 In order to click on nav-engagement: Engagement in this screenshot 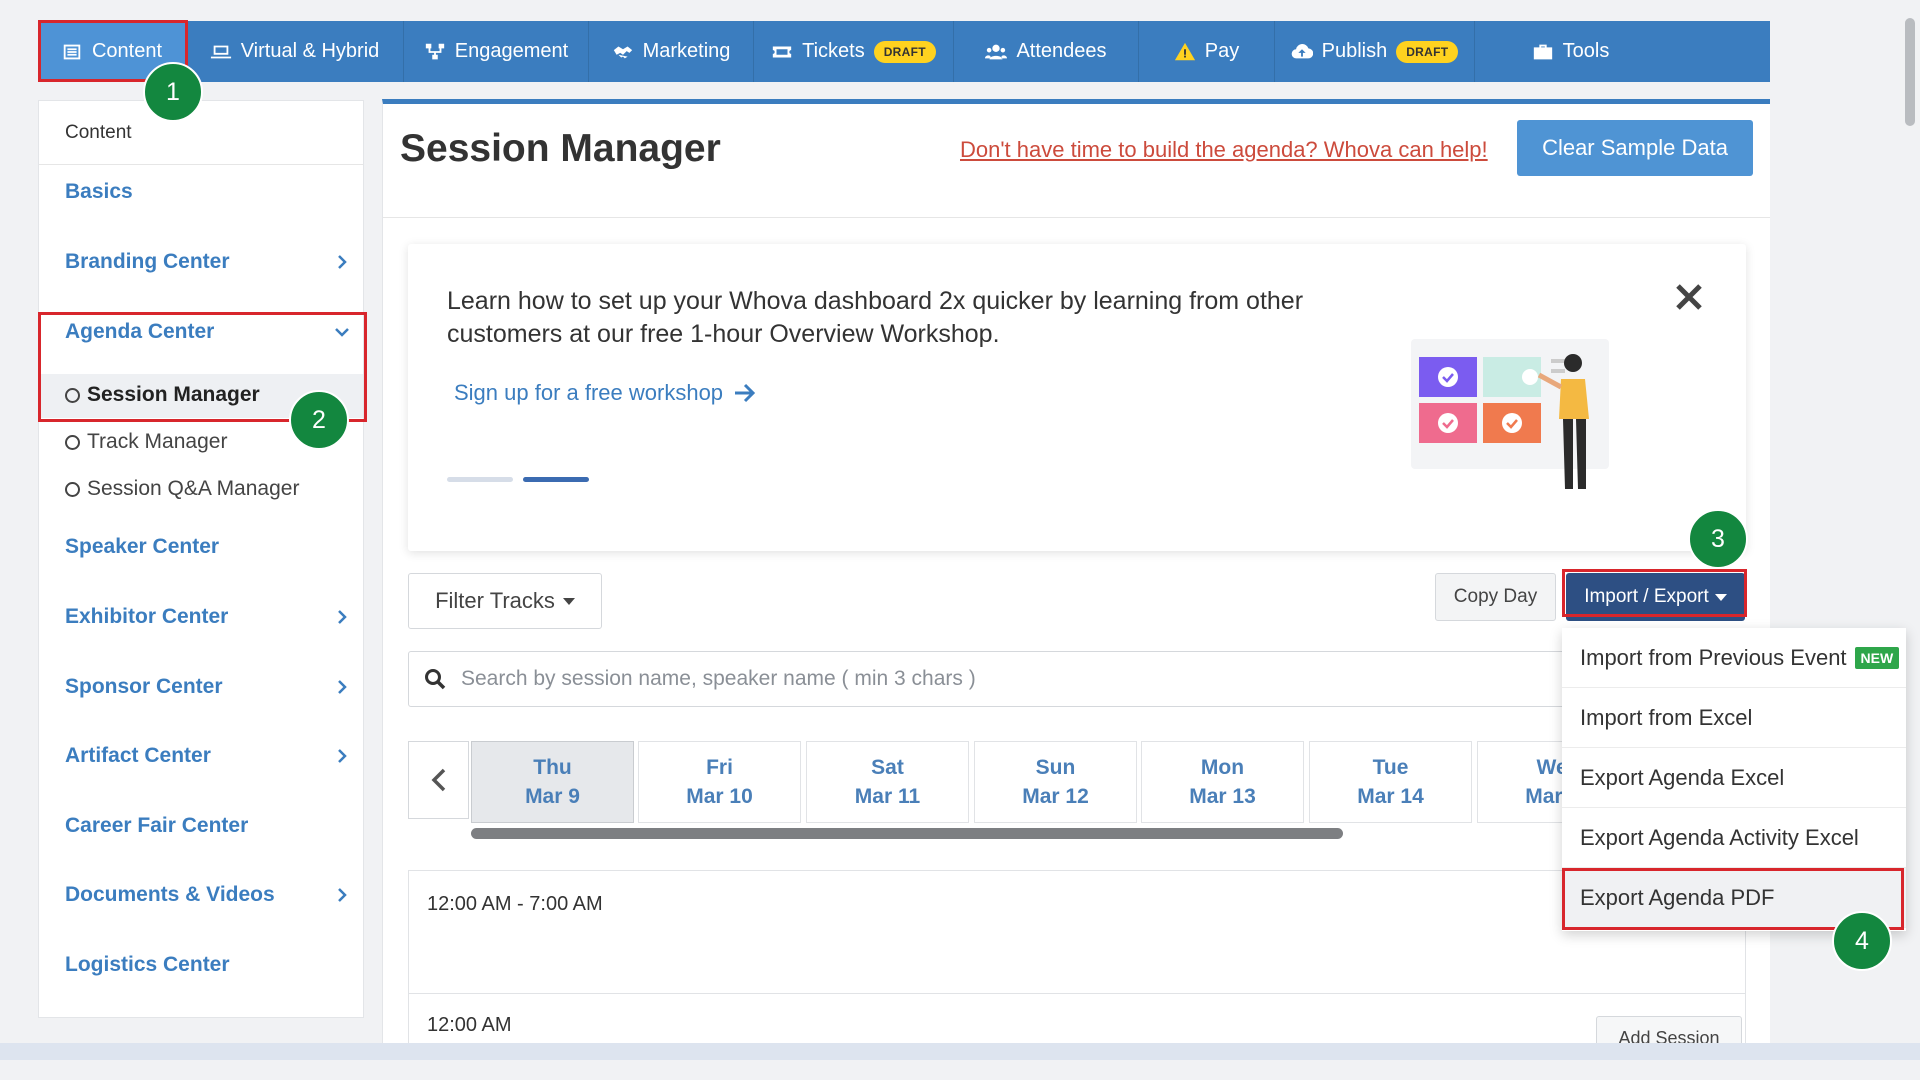, I will do `click(496, 51)`.